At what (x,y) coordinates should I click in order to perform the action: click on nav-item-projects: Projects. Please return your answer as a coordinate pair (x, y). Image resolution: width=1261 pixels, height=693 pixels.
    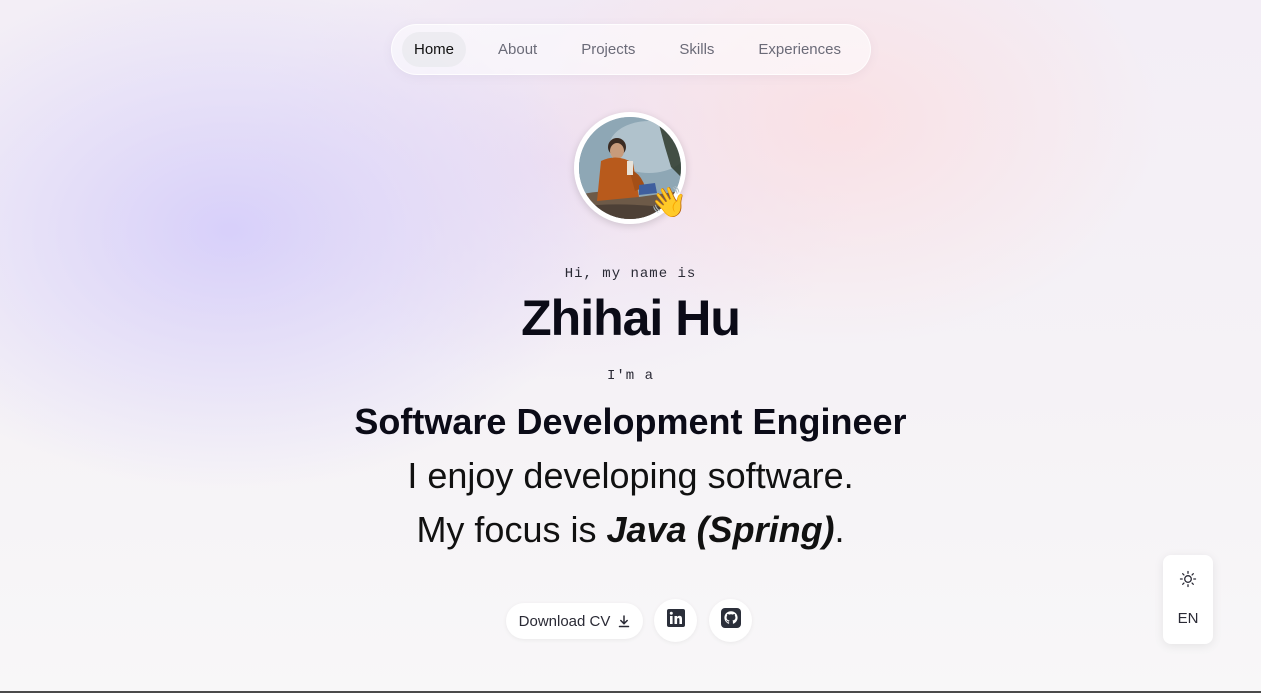
    Looking at the image, I should click on (608, 49).